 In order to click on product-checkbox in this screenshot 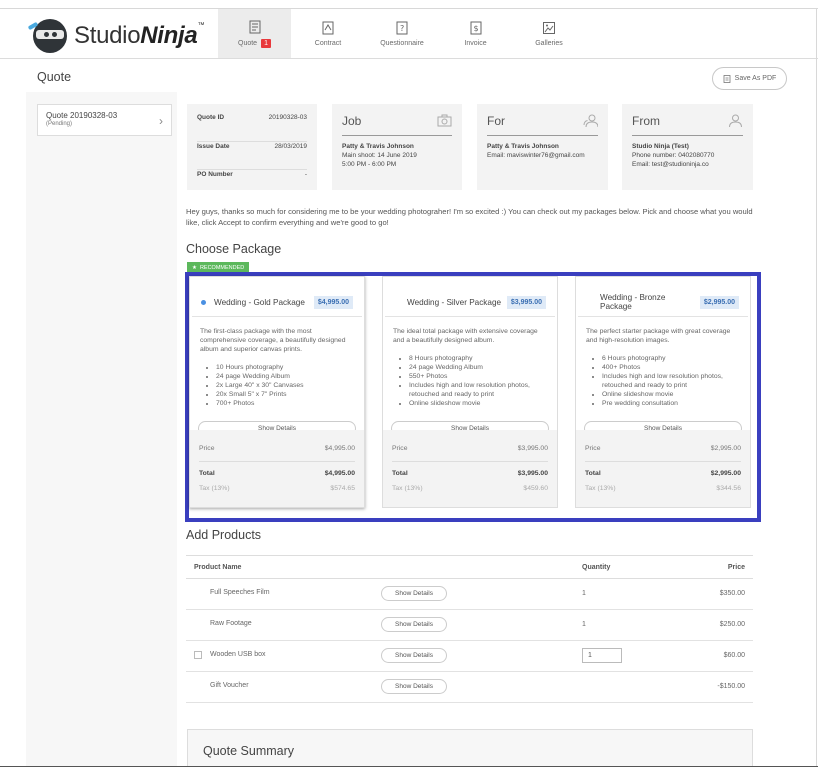, I will do `click(198, 655)`.